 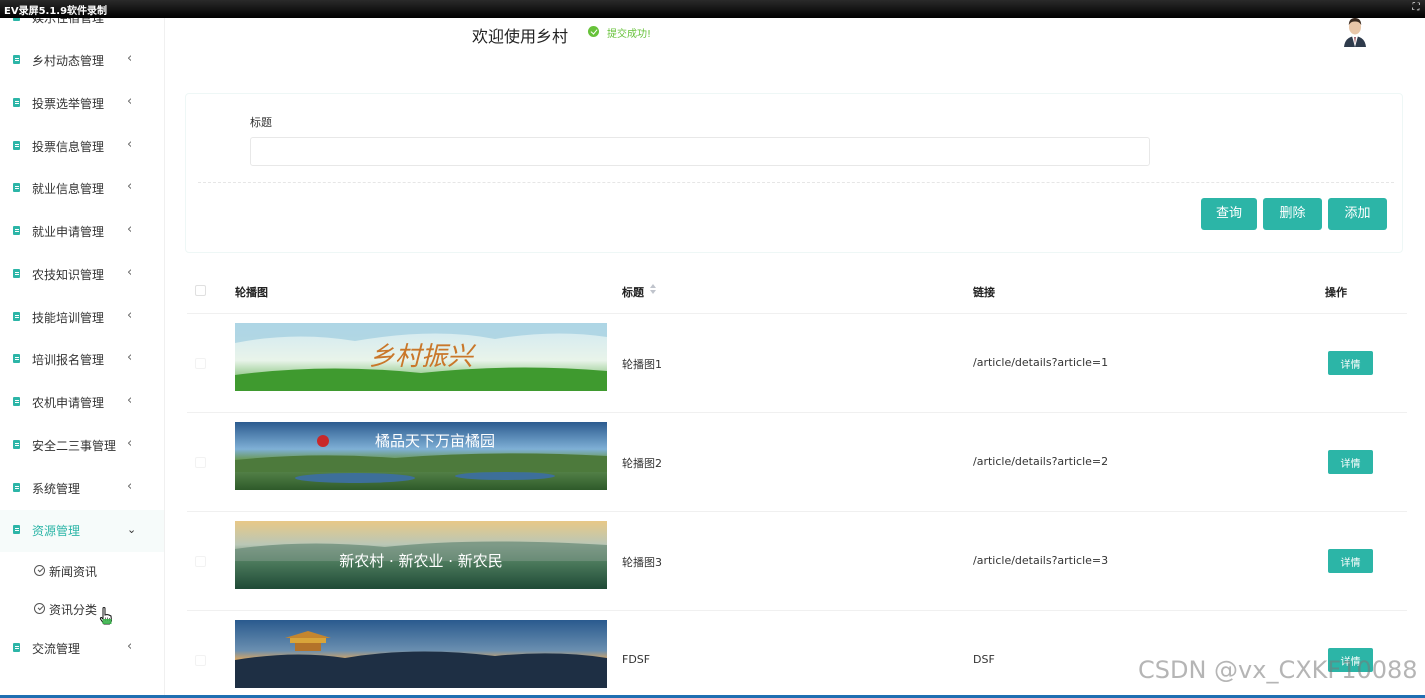 I want to click on sidebar-item-label: 资源管理, so click(x=56, y=531).